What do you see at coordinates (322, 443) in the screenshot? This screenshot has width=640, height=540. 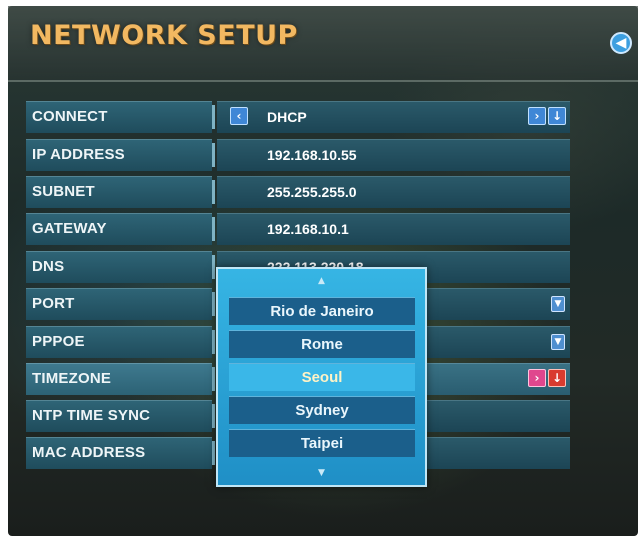 I see `timezone-option: Taipei` at bounding box center [322, 443].